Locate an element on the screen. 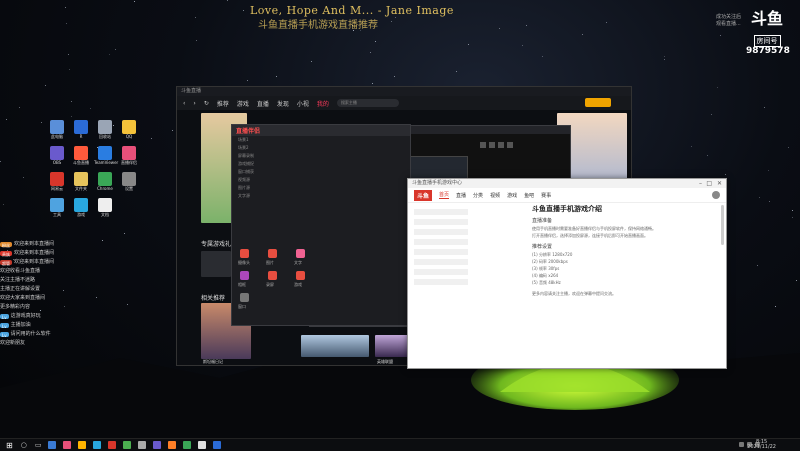 This screenshot has height=451, width=800. network-icon is located at coordinates (741, 444).